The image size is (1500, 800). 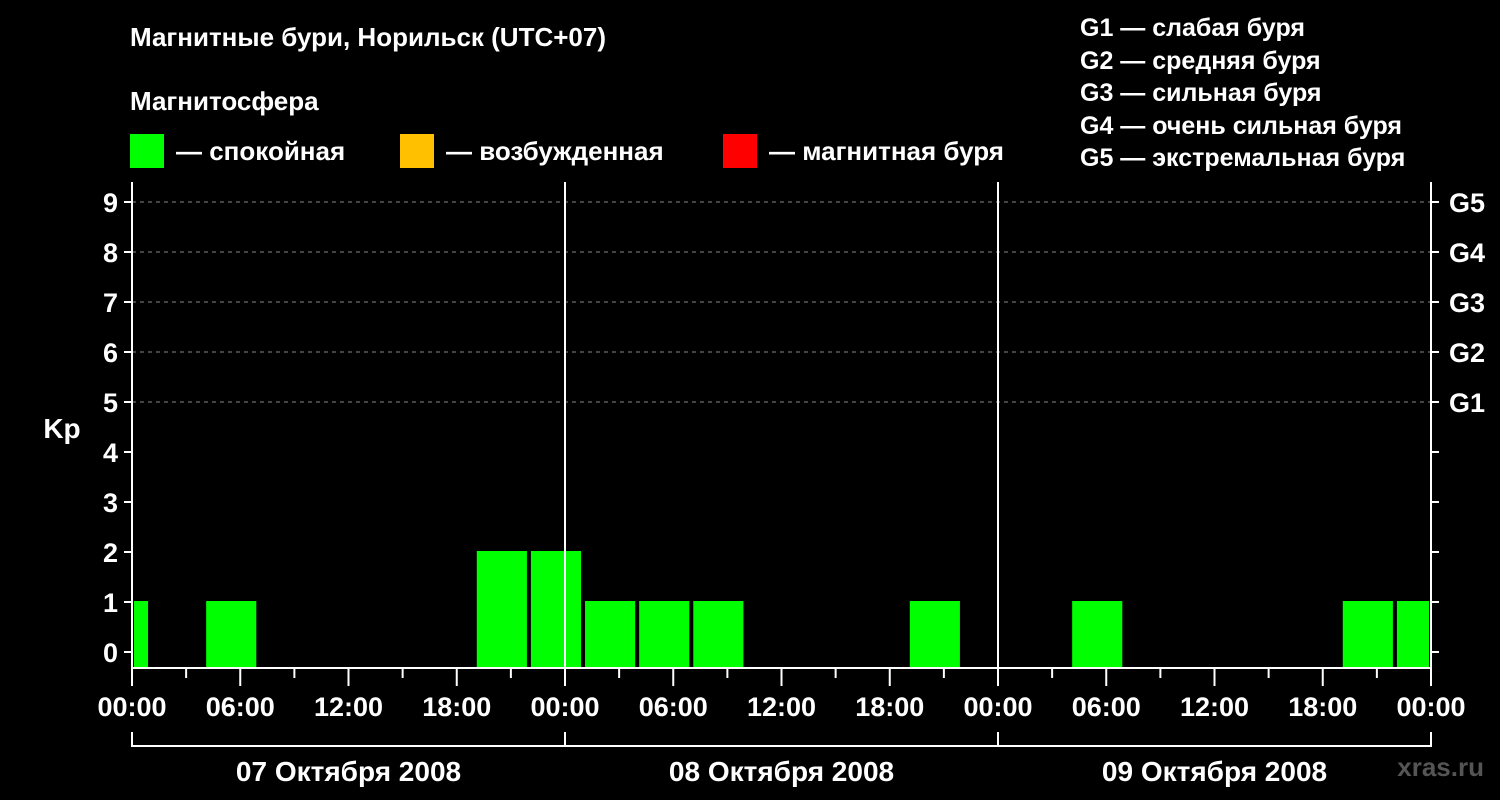 I want to click on y-tick-label: 5, so click(x=110, y=403).